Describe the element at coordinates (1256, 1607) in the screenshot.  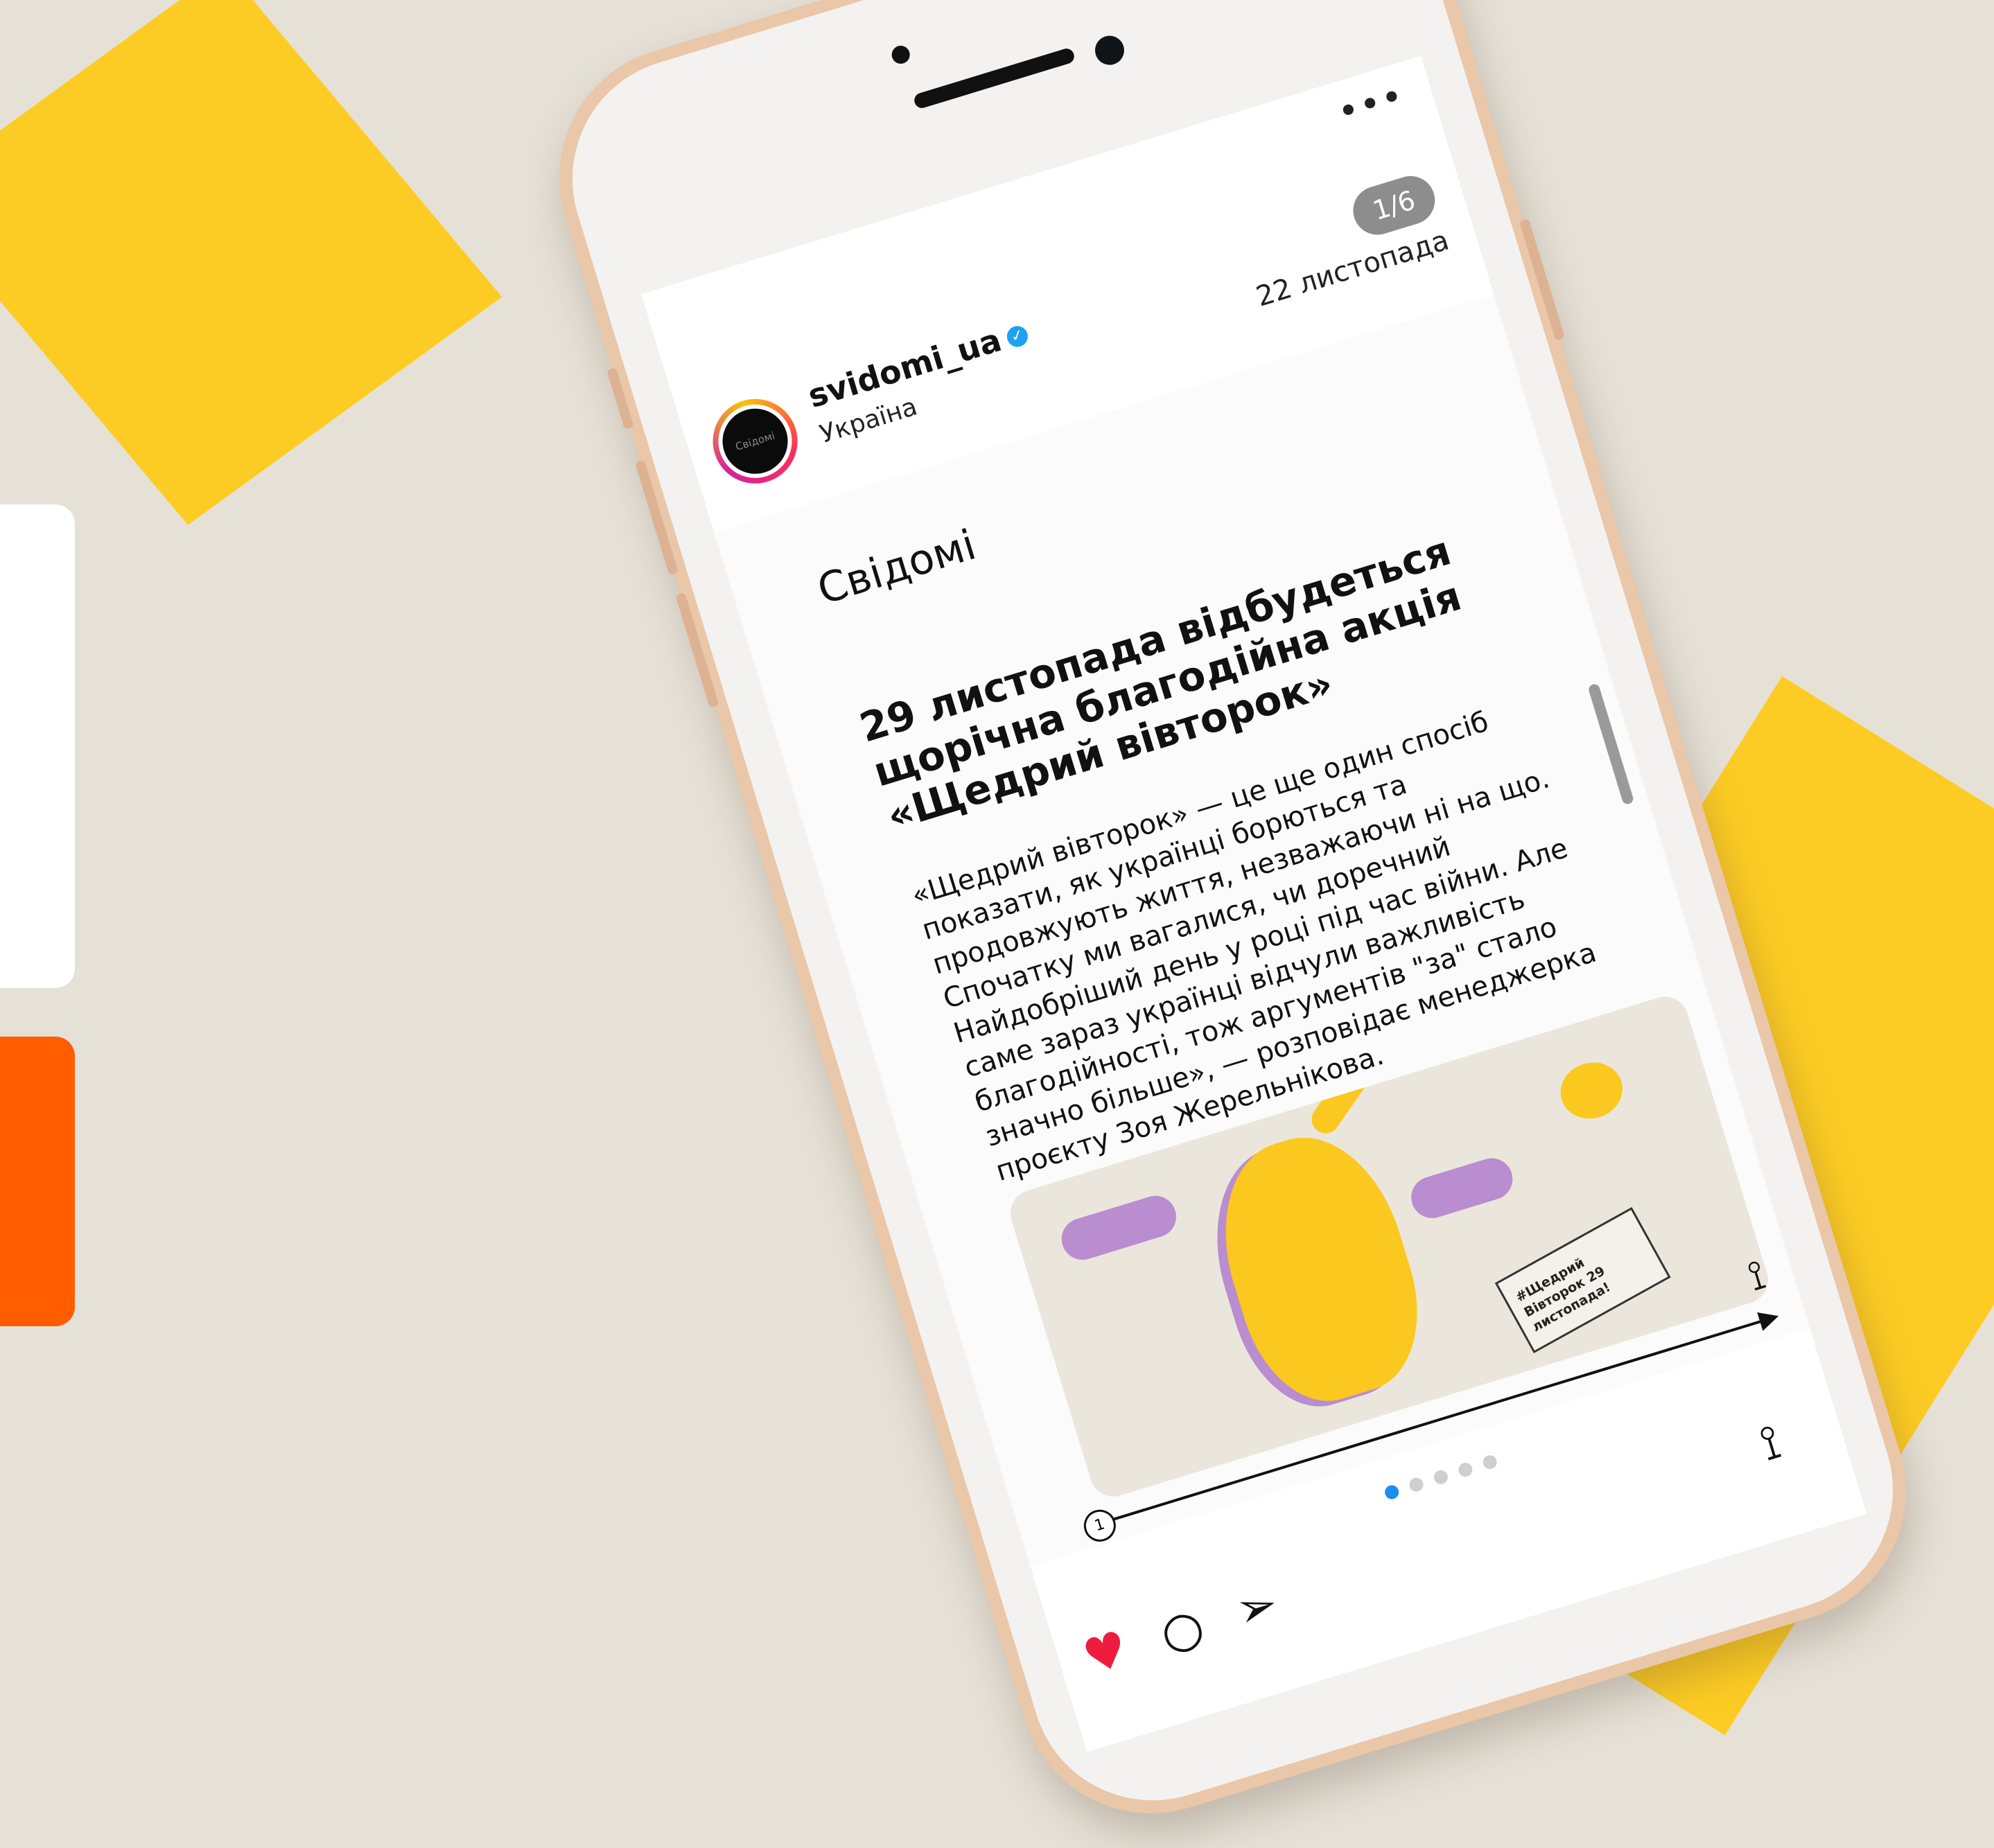
I see `paper-plane-icon: ➢` at that location.